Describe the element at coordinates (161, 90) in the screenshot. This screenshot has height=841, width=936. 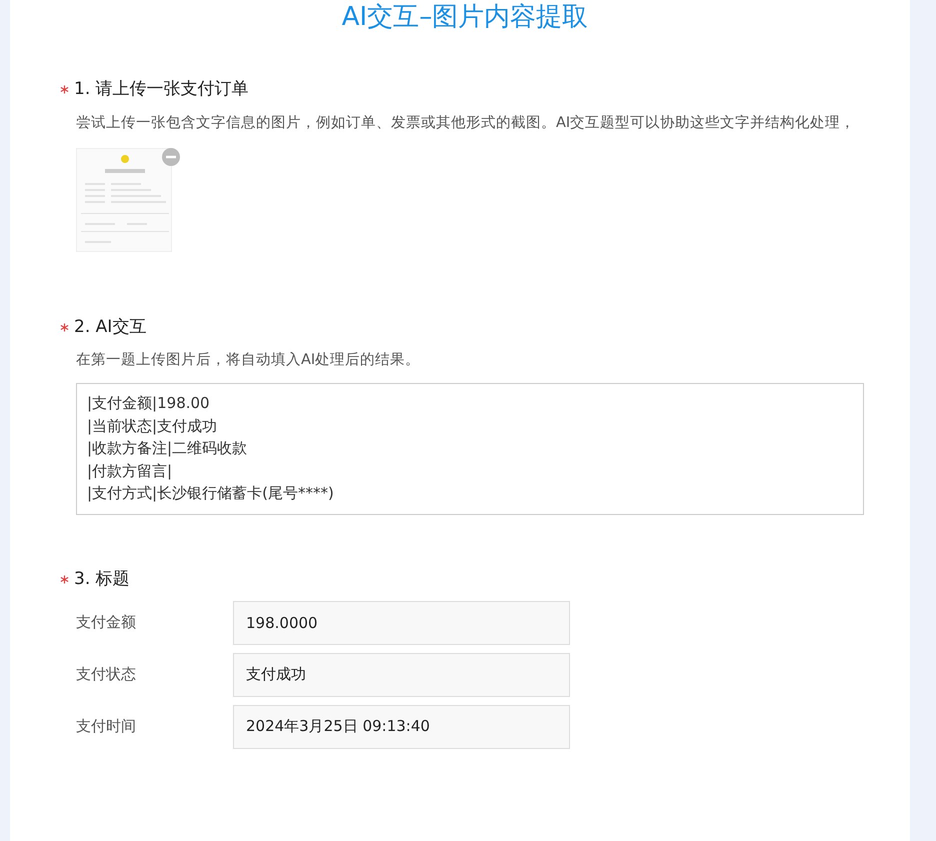
I see `question-title: 1. 请上传一张支付订单` at that location.